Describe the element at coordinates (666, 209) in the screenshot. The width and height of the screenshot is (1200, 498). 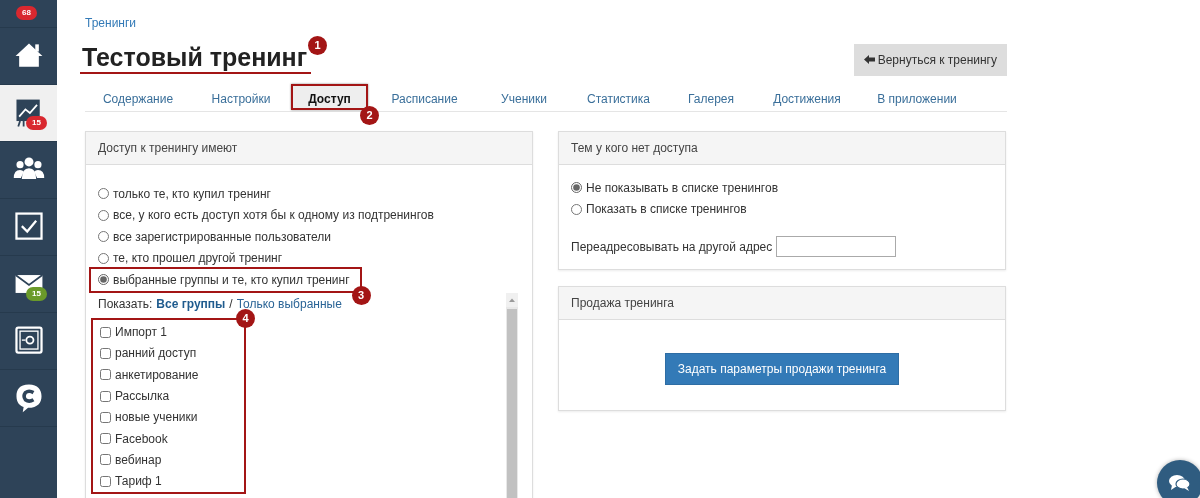
I see `radio-label: Показать в списке тренингов` at that location.